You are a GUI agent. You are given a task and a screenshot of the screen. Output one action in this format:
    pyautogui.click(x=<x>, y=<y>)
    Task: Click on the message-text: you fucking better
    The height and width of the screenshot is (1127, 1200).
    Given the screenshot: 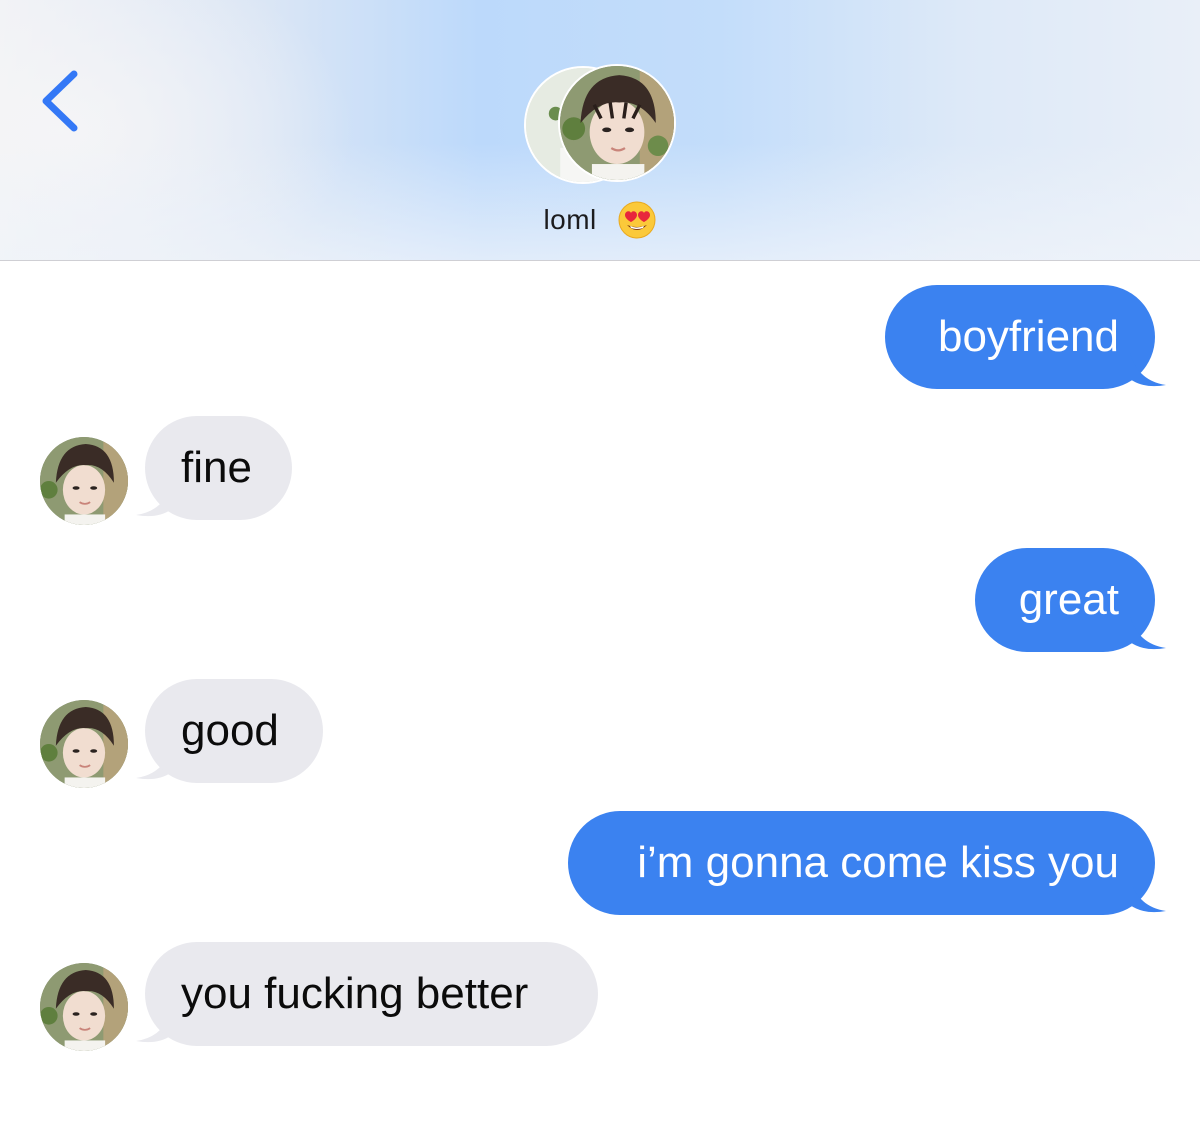 What is the action you would take?
    pyautogui.click(x=355, y=993)
    